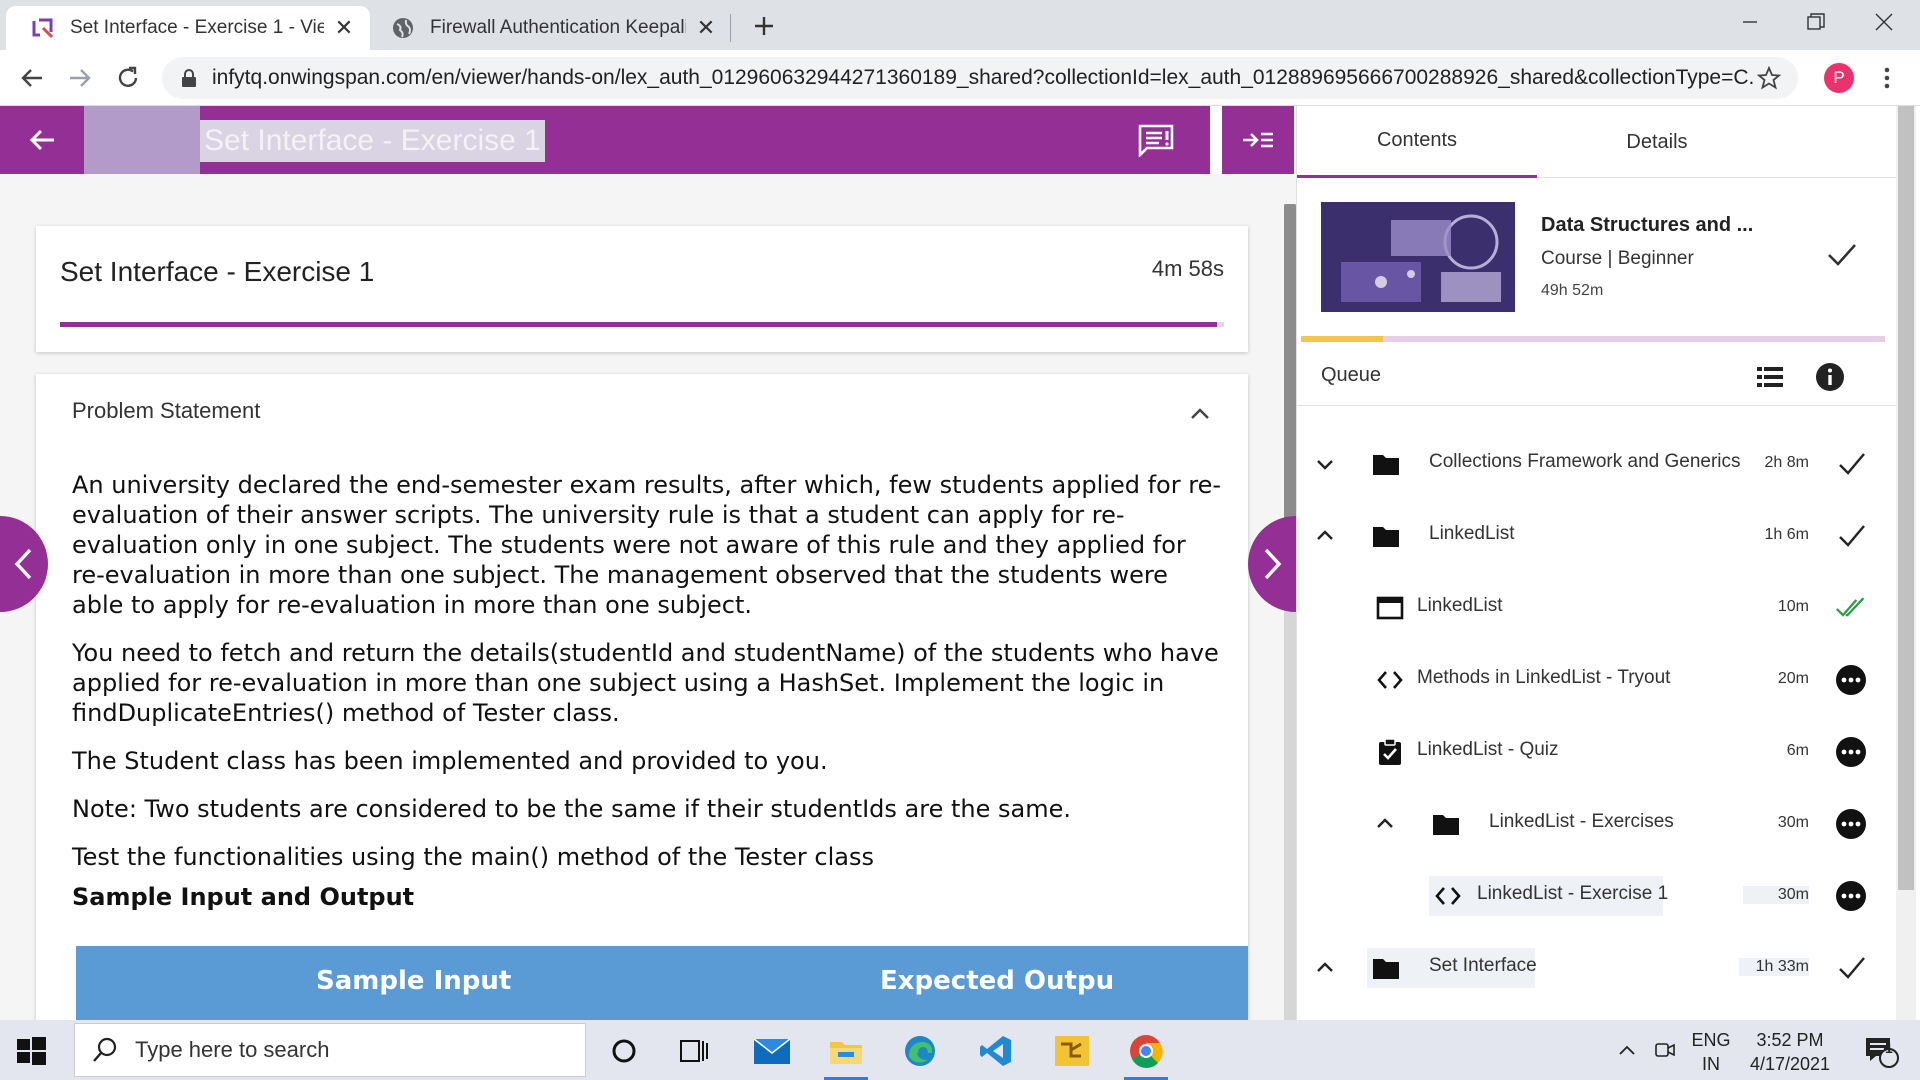 The height and width of the screenshot is (1080, 1920). Describe the element at coordinates (1573, 893) in the screenshot. I see `tree-item-label: LinkedList - Exercise 1` at that location.